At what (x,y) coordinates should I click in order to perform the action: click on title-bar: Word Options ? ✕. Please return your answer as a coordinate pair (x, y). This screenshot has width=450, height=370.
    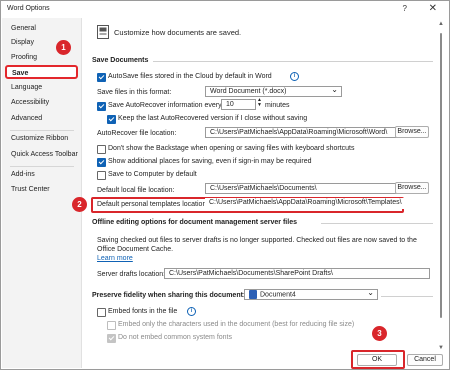
    Looking at the image, I should click on (225, 10).